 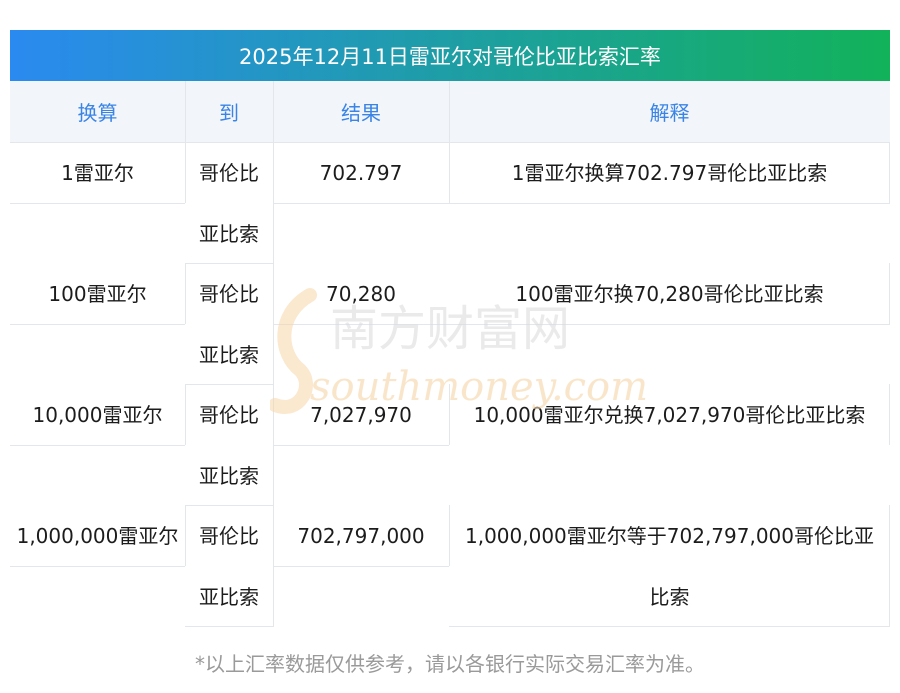 What do you see at coordinates (669, 113) in the screenshot?
I see `header-explanation: 解释` at bounding box center [669, 113].